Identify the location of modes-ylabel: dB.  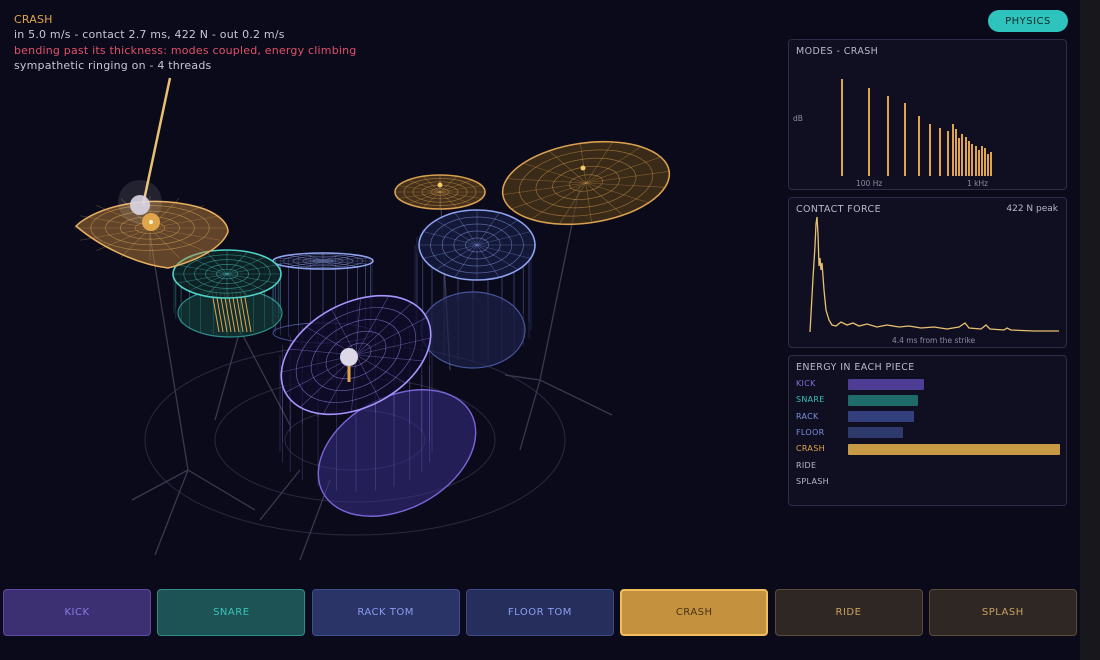
(798, 118).